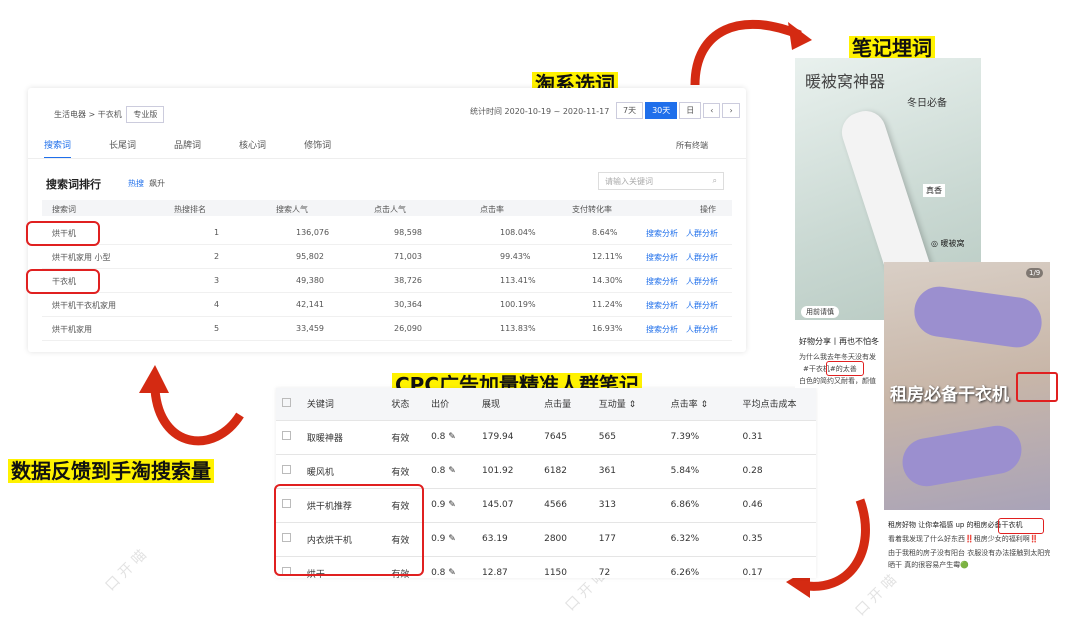 This screenshot has width=1080, height=627. I want to click on cpc-cell: 72, so click(628, 567).